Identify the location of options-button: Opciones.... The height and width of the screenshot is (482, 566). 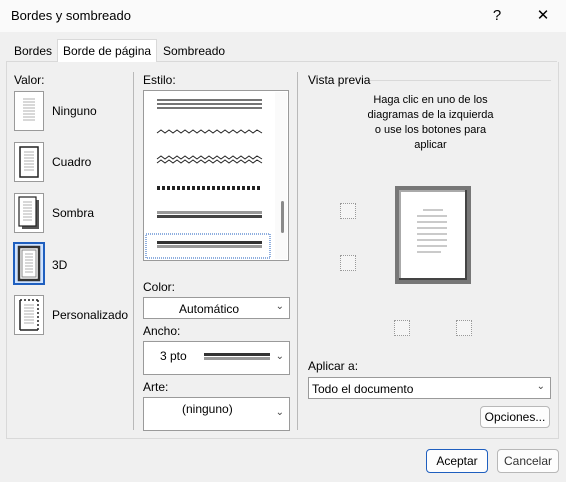
(515, 417).